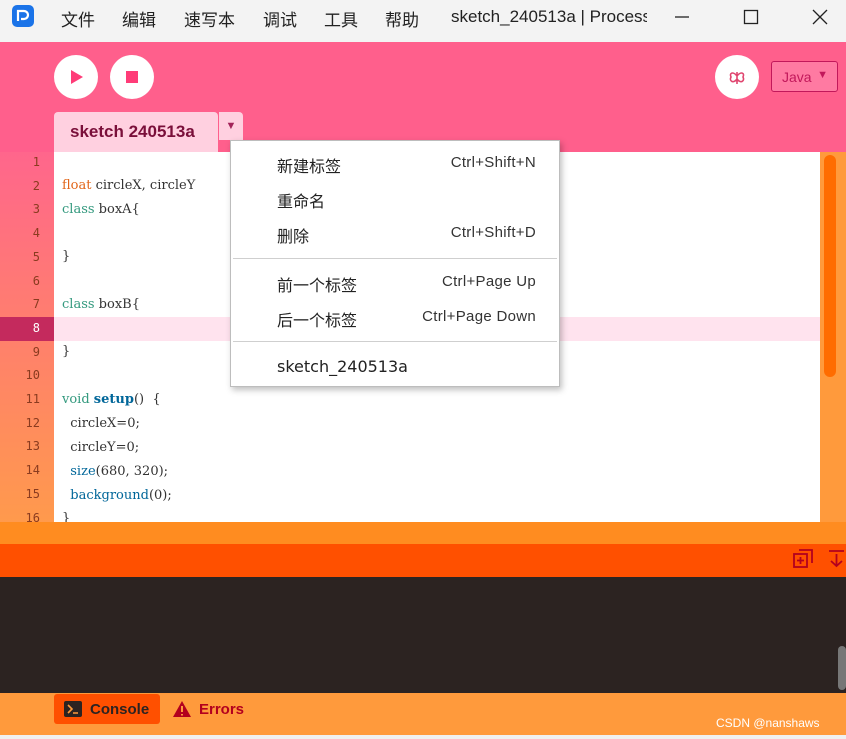 The height and width of the screenshot is (739, 846). I want to click on console-header, so click(423, 560).